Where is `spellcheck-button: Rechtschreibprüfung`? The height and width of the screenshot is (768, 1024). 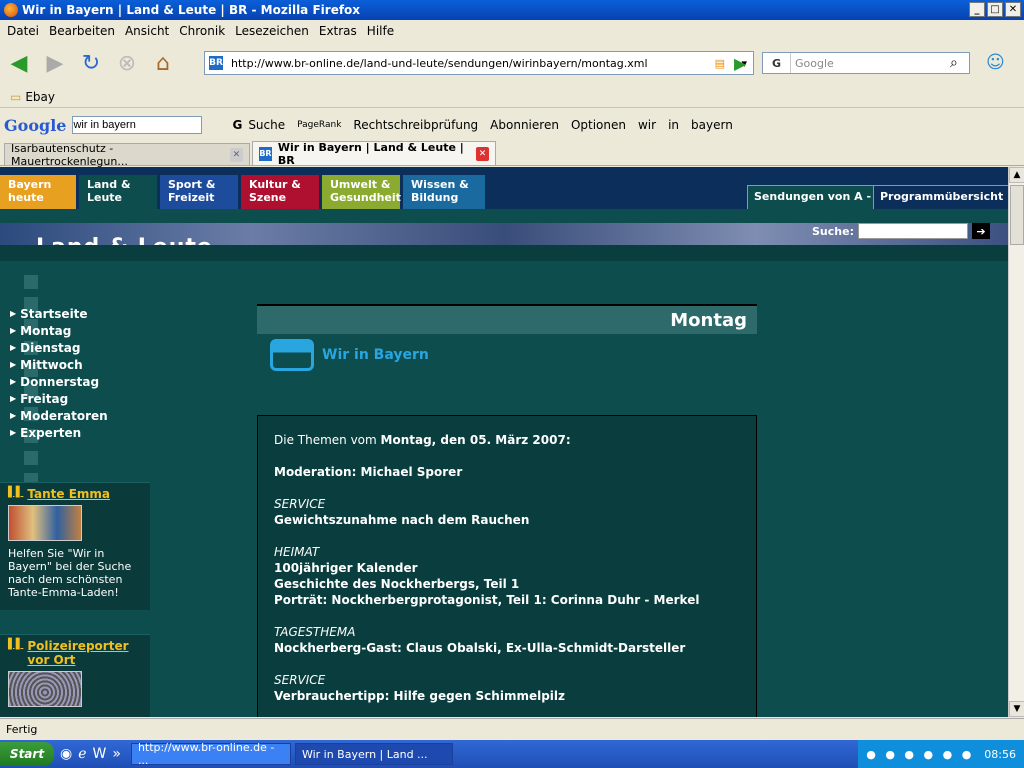 spellcheck-button: Rechtschreibprüfung is located at coordinates (415, 125).